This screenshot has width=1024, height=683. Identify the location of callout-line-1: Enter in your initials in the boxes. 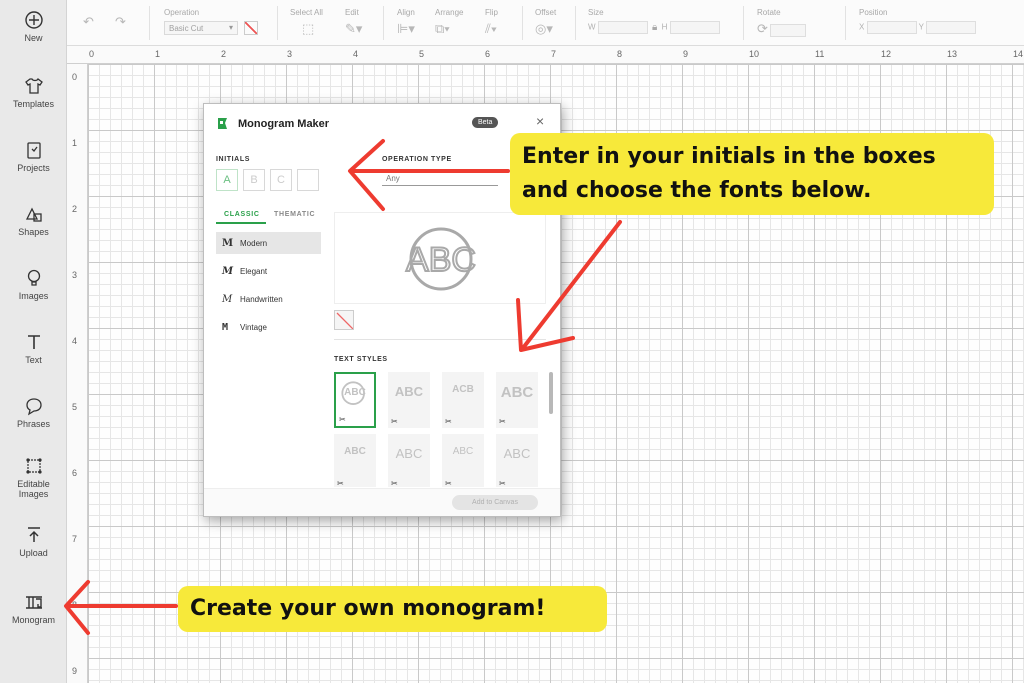
(729, 156).